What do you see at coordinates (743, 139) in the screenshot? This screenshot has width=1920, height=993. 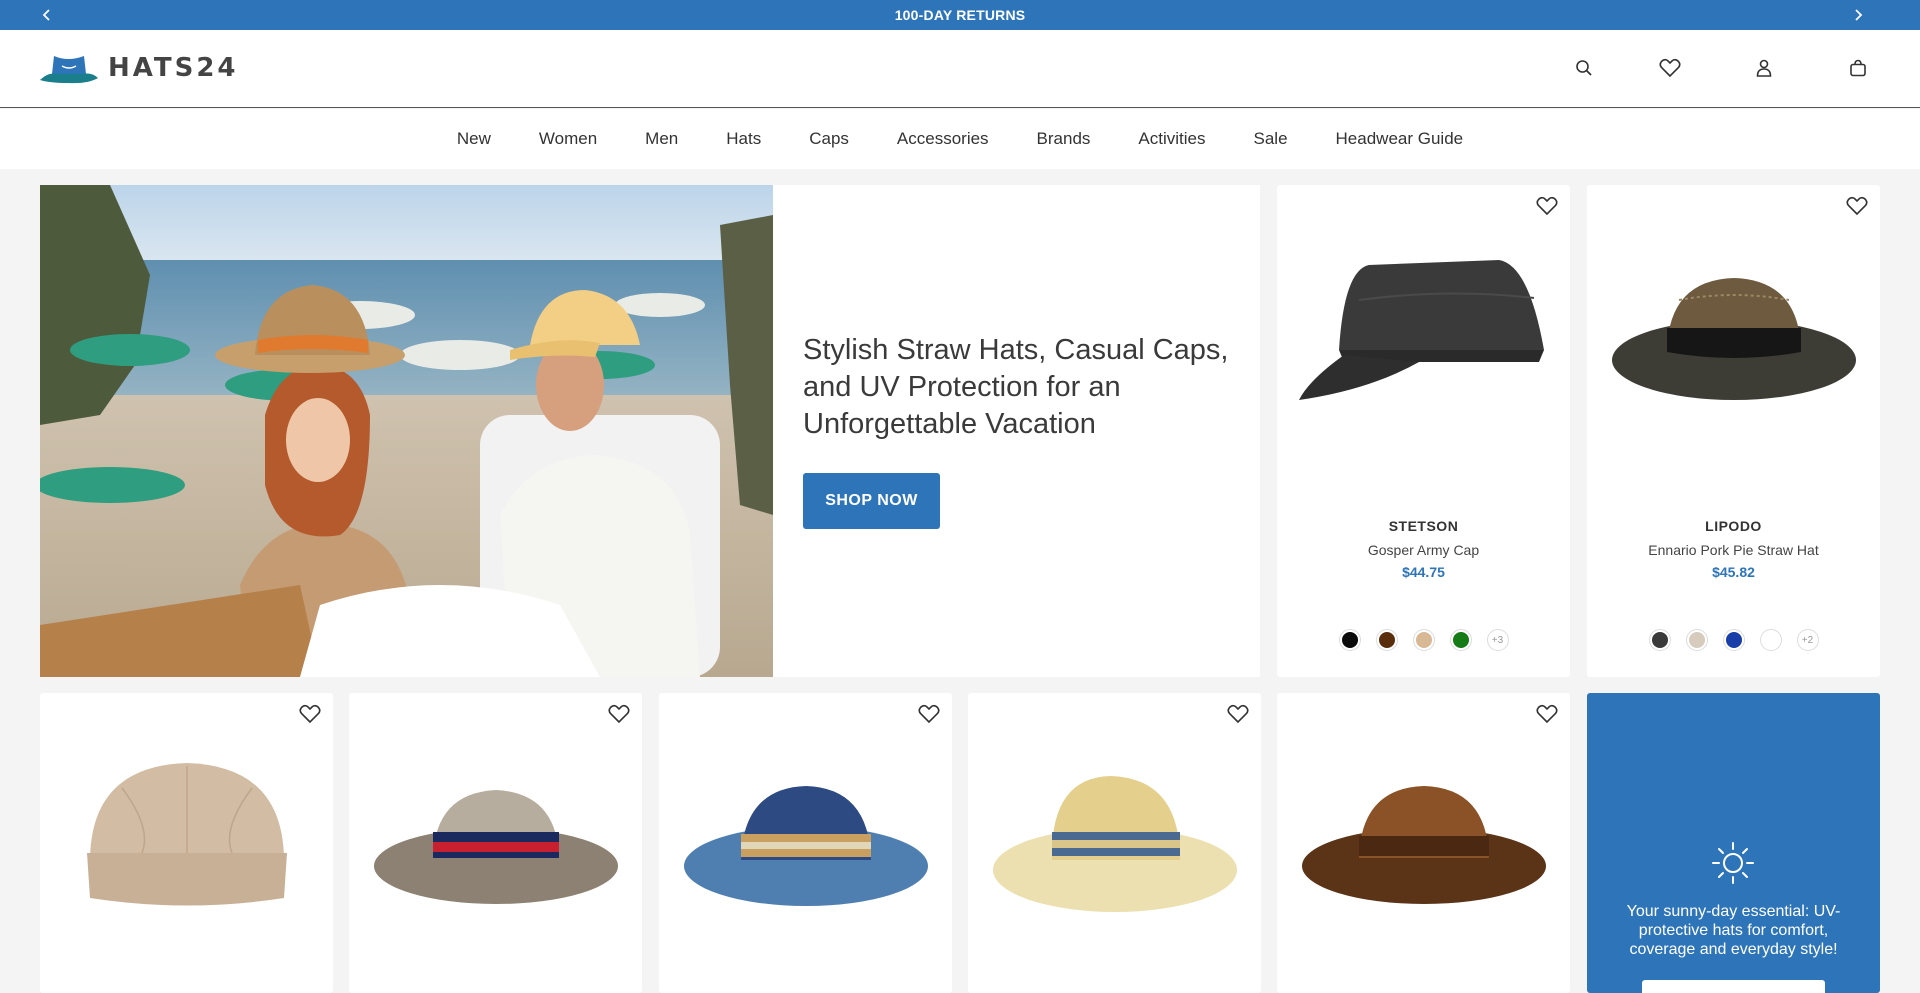 I see `nav-item-hats: Hats` at bounding box center [743, 139].